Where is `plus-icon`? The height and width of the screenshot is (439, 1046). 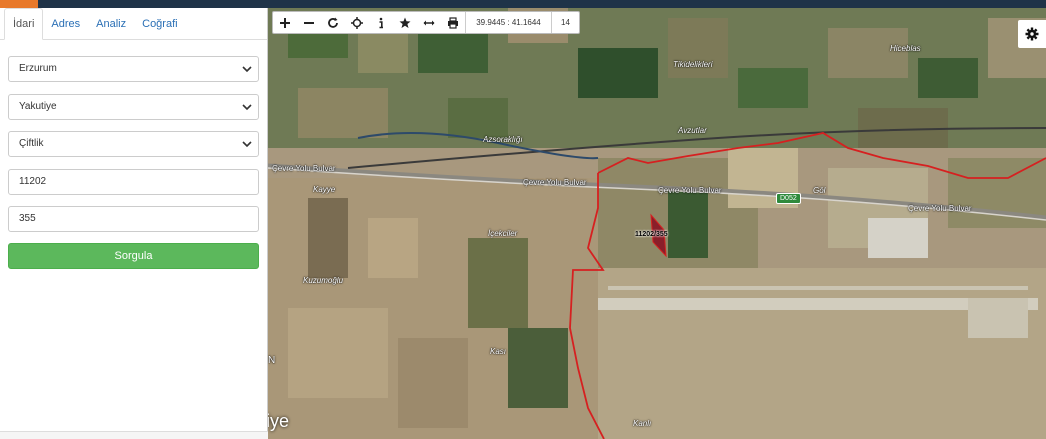
plus-icon is located at coordinates (285, 22).